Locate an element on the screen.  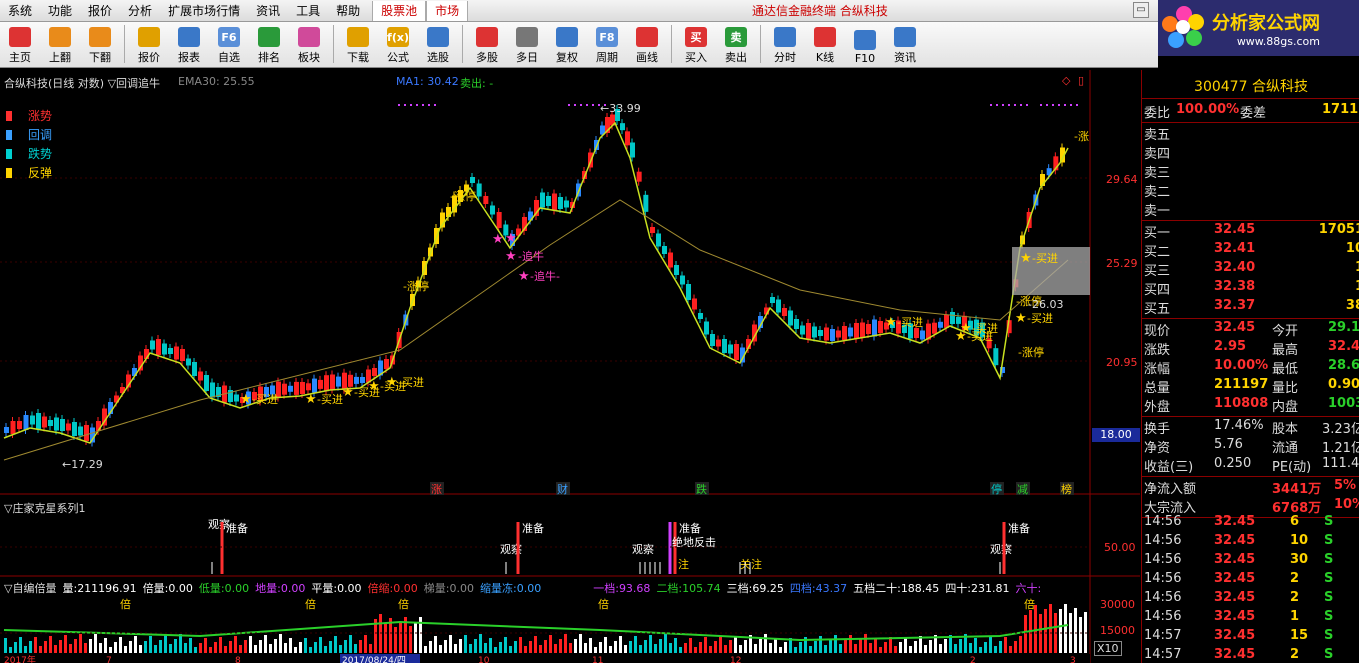
menu-item-7: 帮助 is located at coordinates (348, 10).